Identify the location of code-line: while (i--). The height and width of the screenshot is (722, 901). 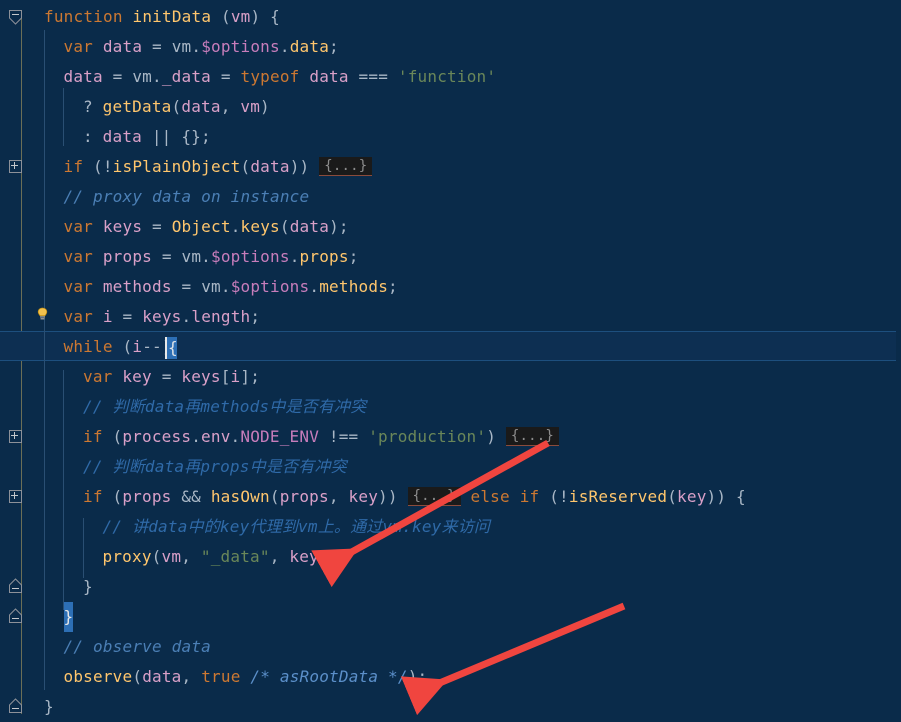
(123, 347).